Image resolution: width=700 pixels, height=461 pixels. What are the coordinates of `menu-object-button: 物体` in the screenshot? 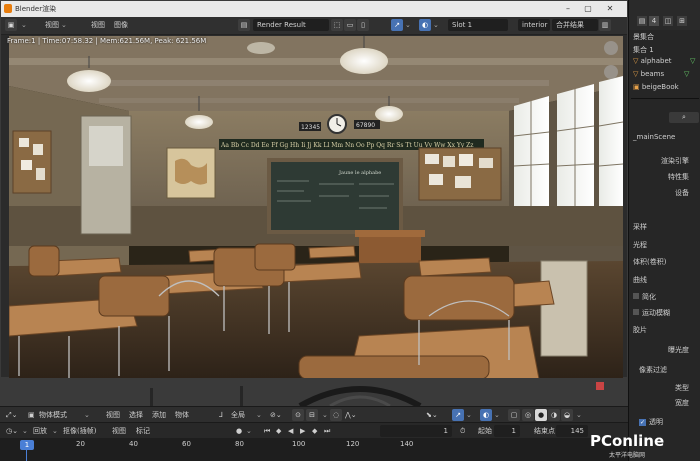 It's located at (182, 415).